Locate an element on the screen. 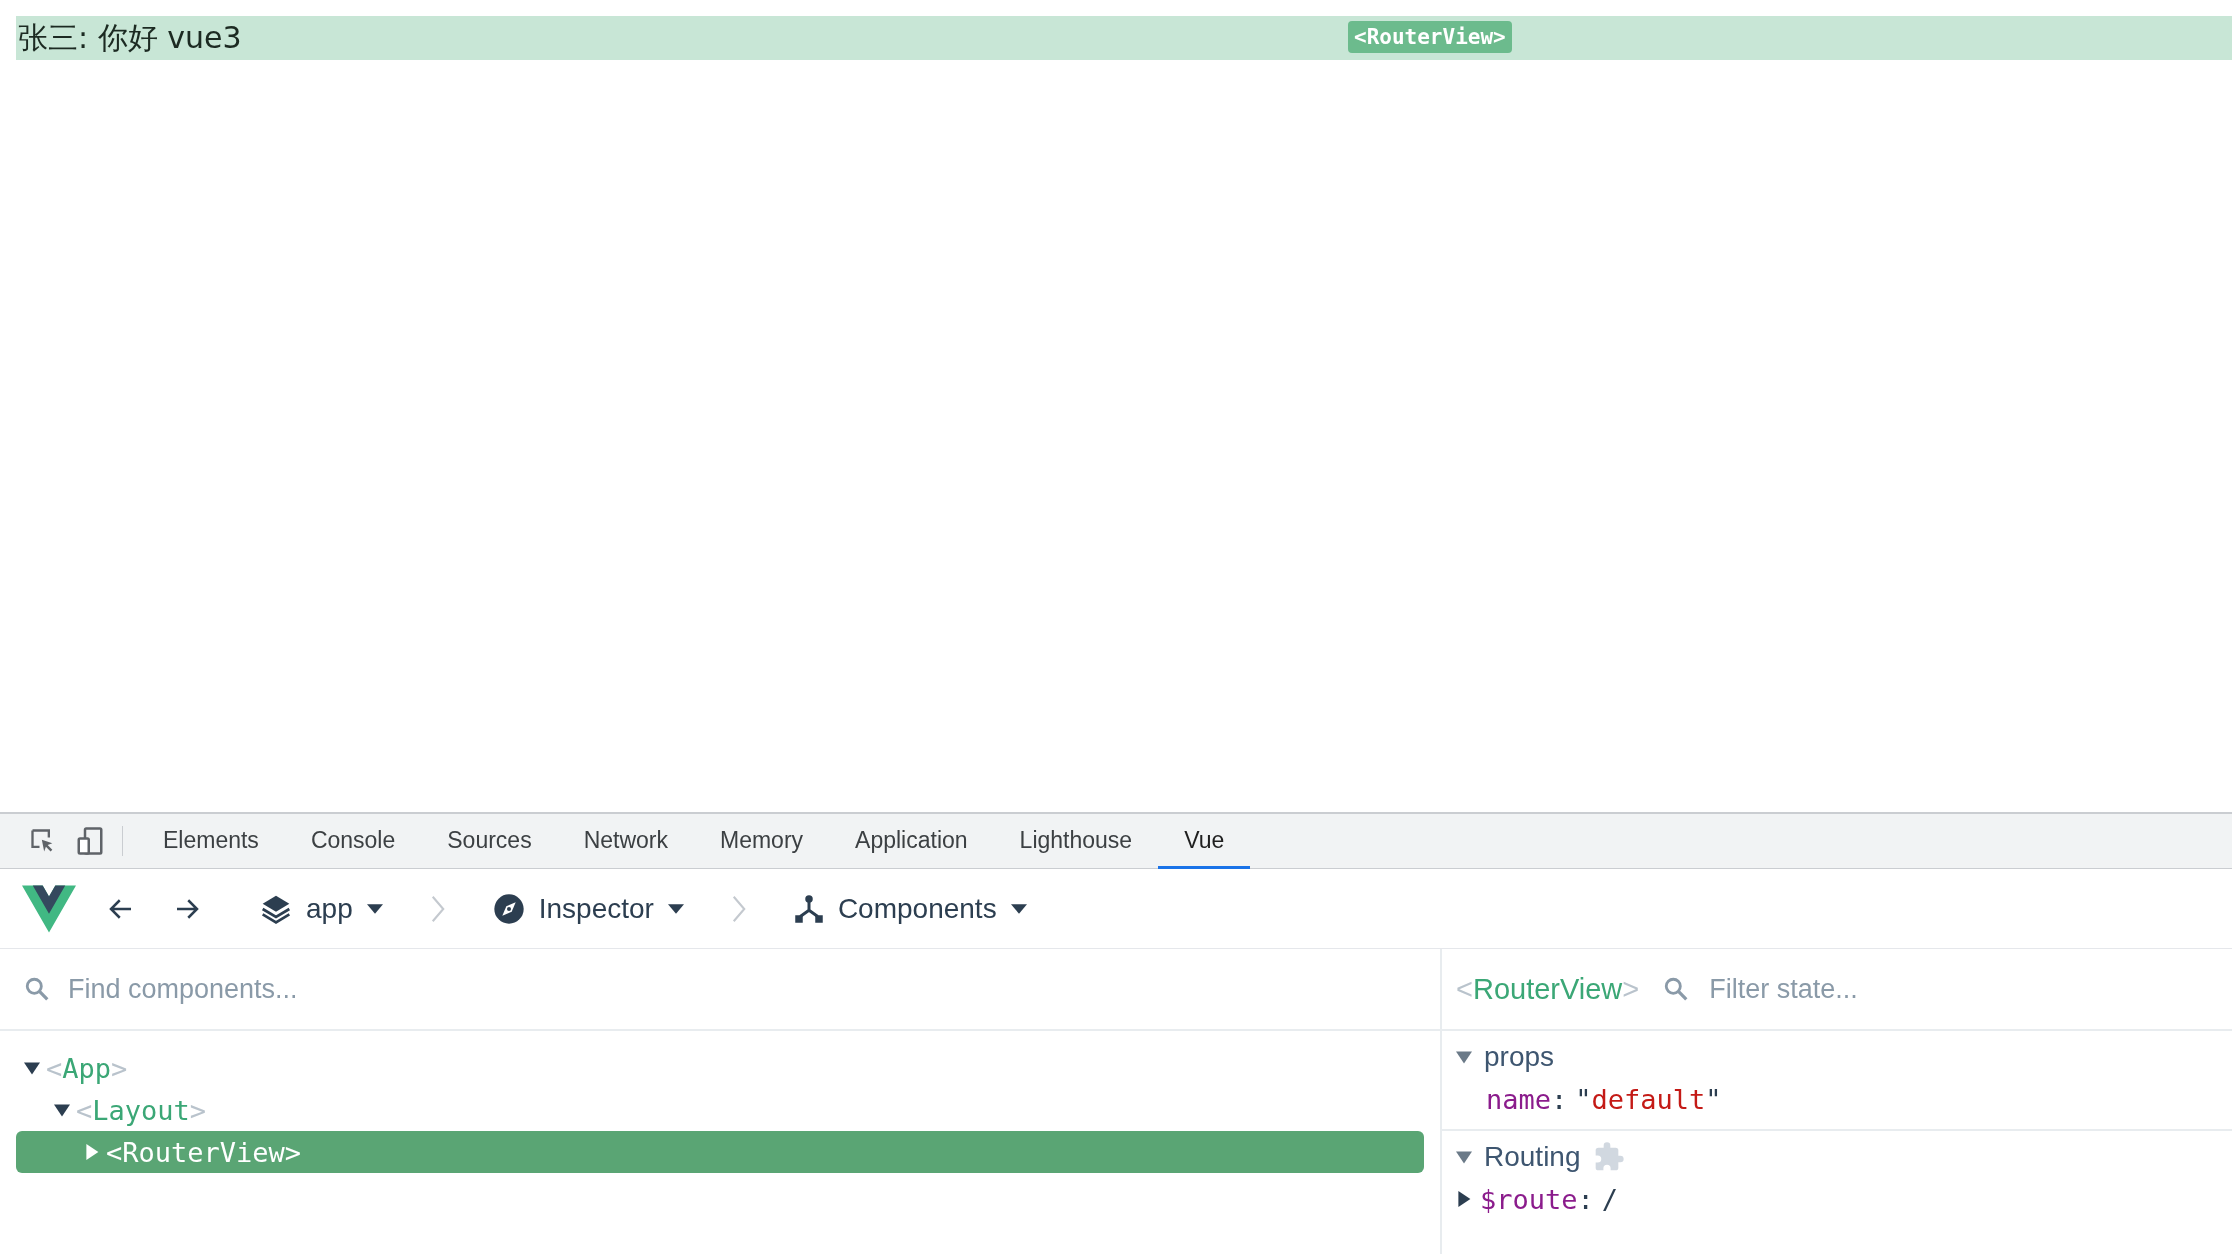  component-name-badge: <RouterView> is located at coordinates (1430, 37).